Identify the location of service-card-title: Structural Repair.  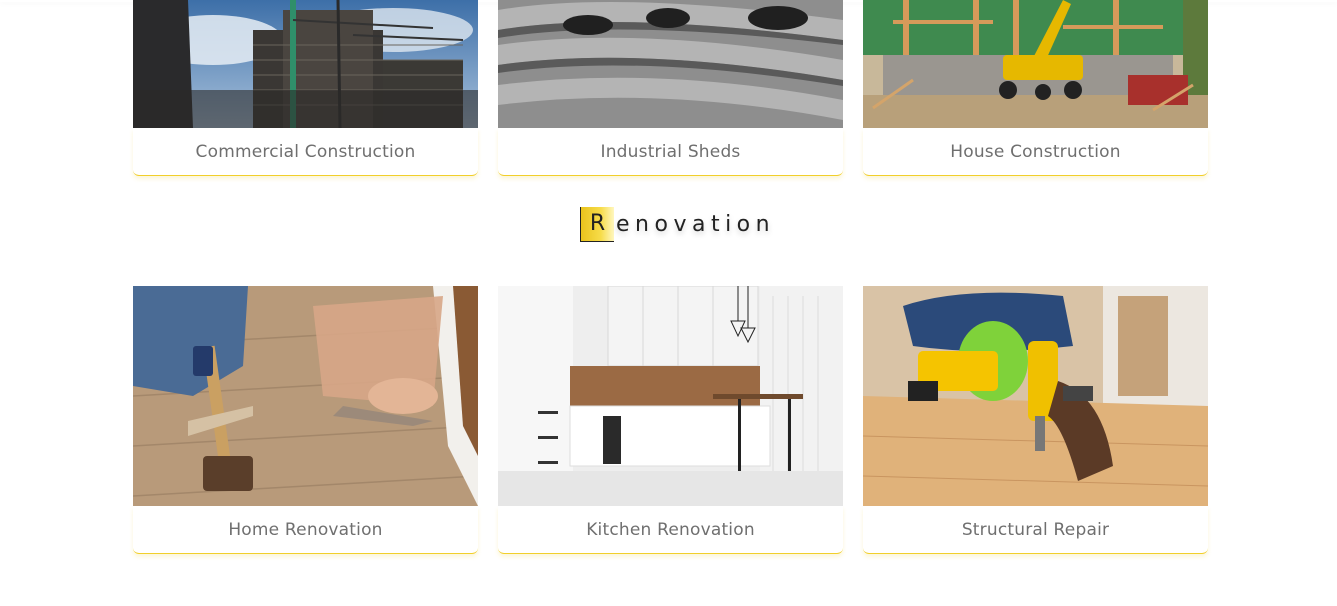
(1035, 530).